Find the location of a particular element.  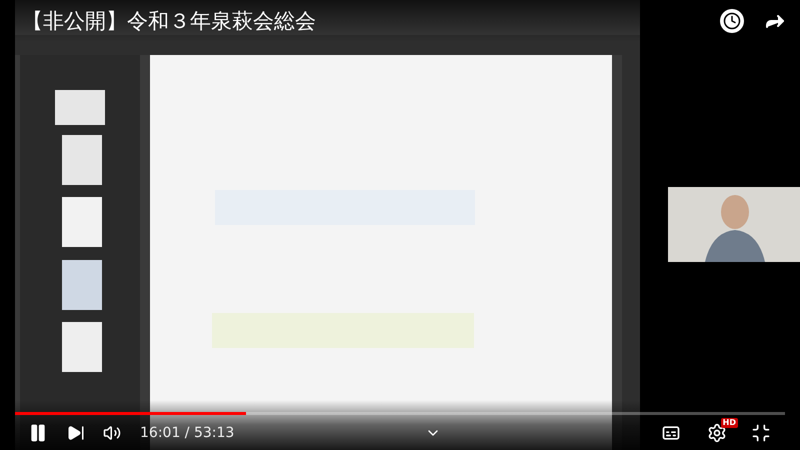

video-title: 【非公開】令和３年泉萩会総会 is located at coordinates (169, 21).